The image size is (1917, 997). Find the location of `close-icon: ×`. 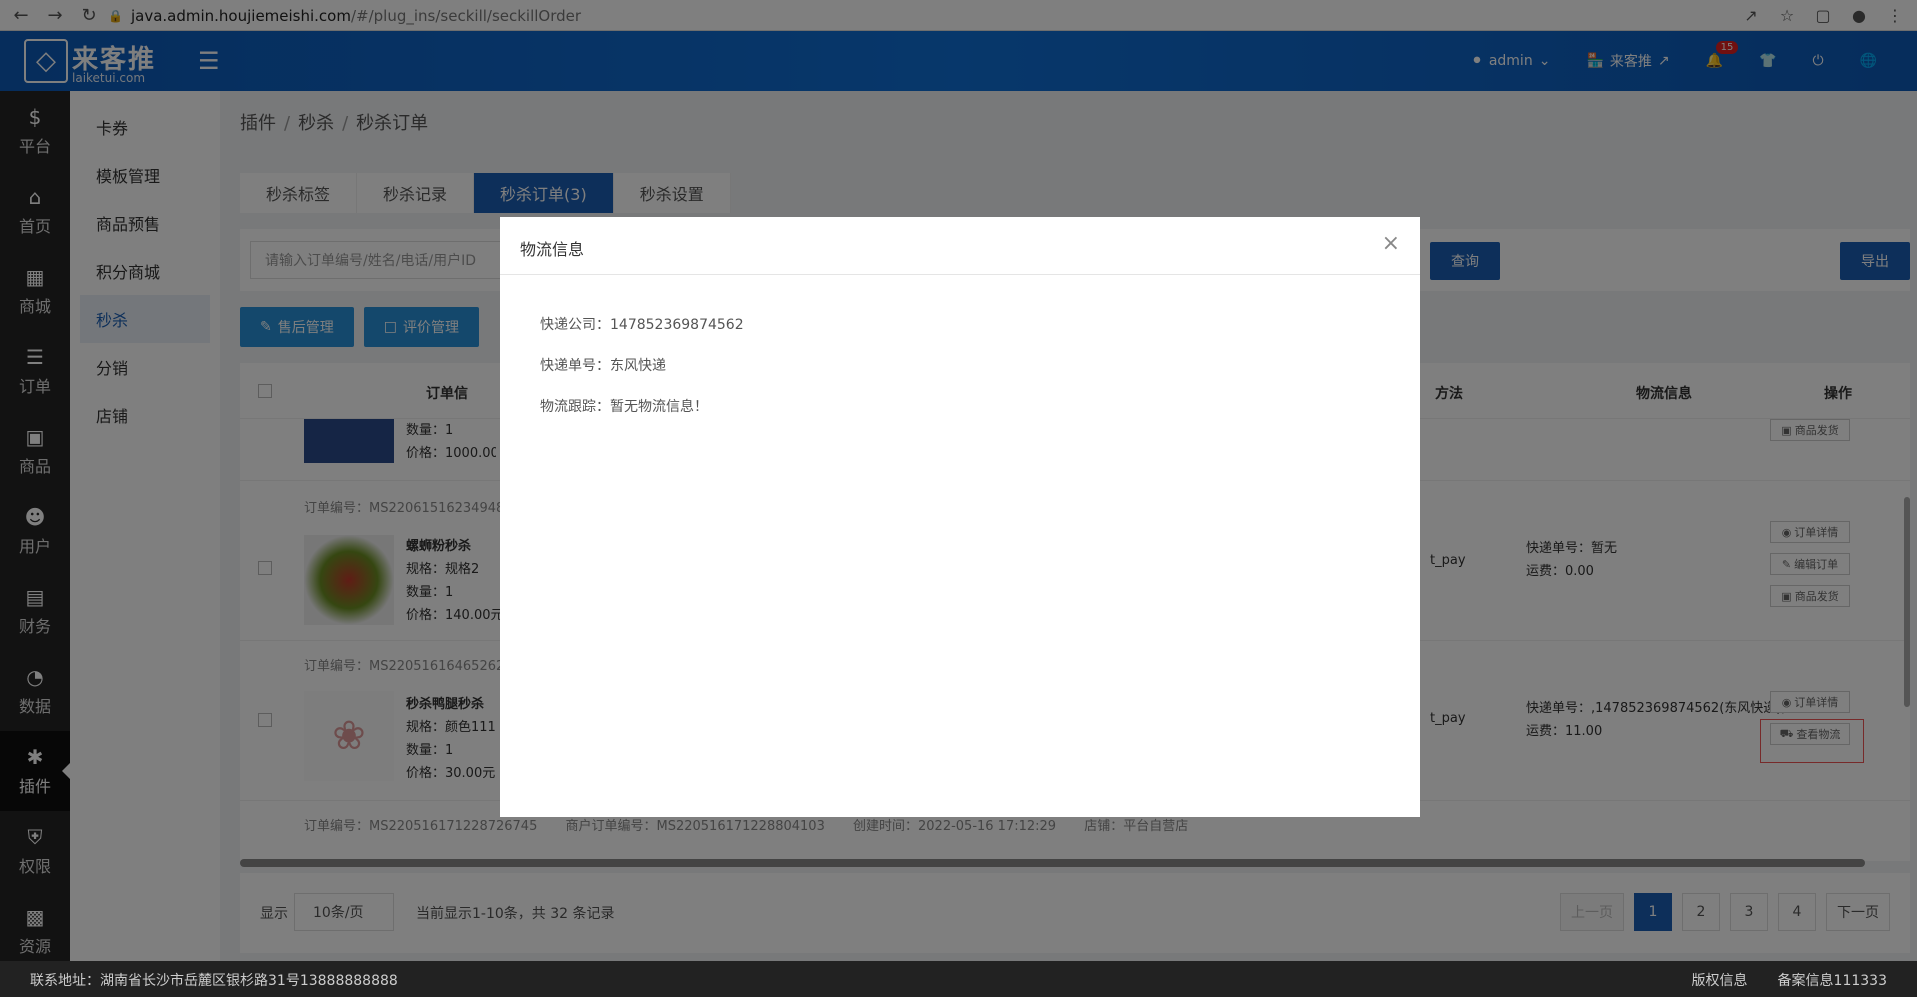

close-icon: × is located at coordinates (1391, 243).